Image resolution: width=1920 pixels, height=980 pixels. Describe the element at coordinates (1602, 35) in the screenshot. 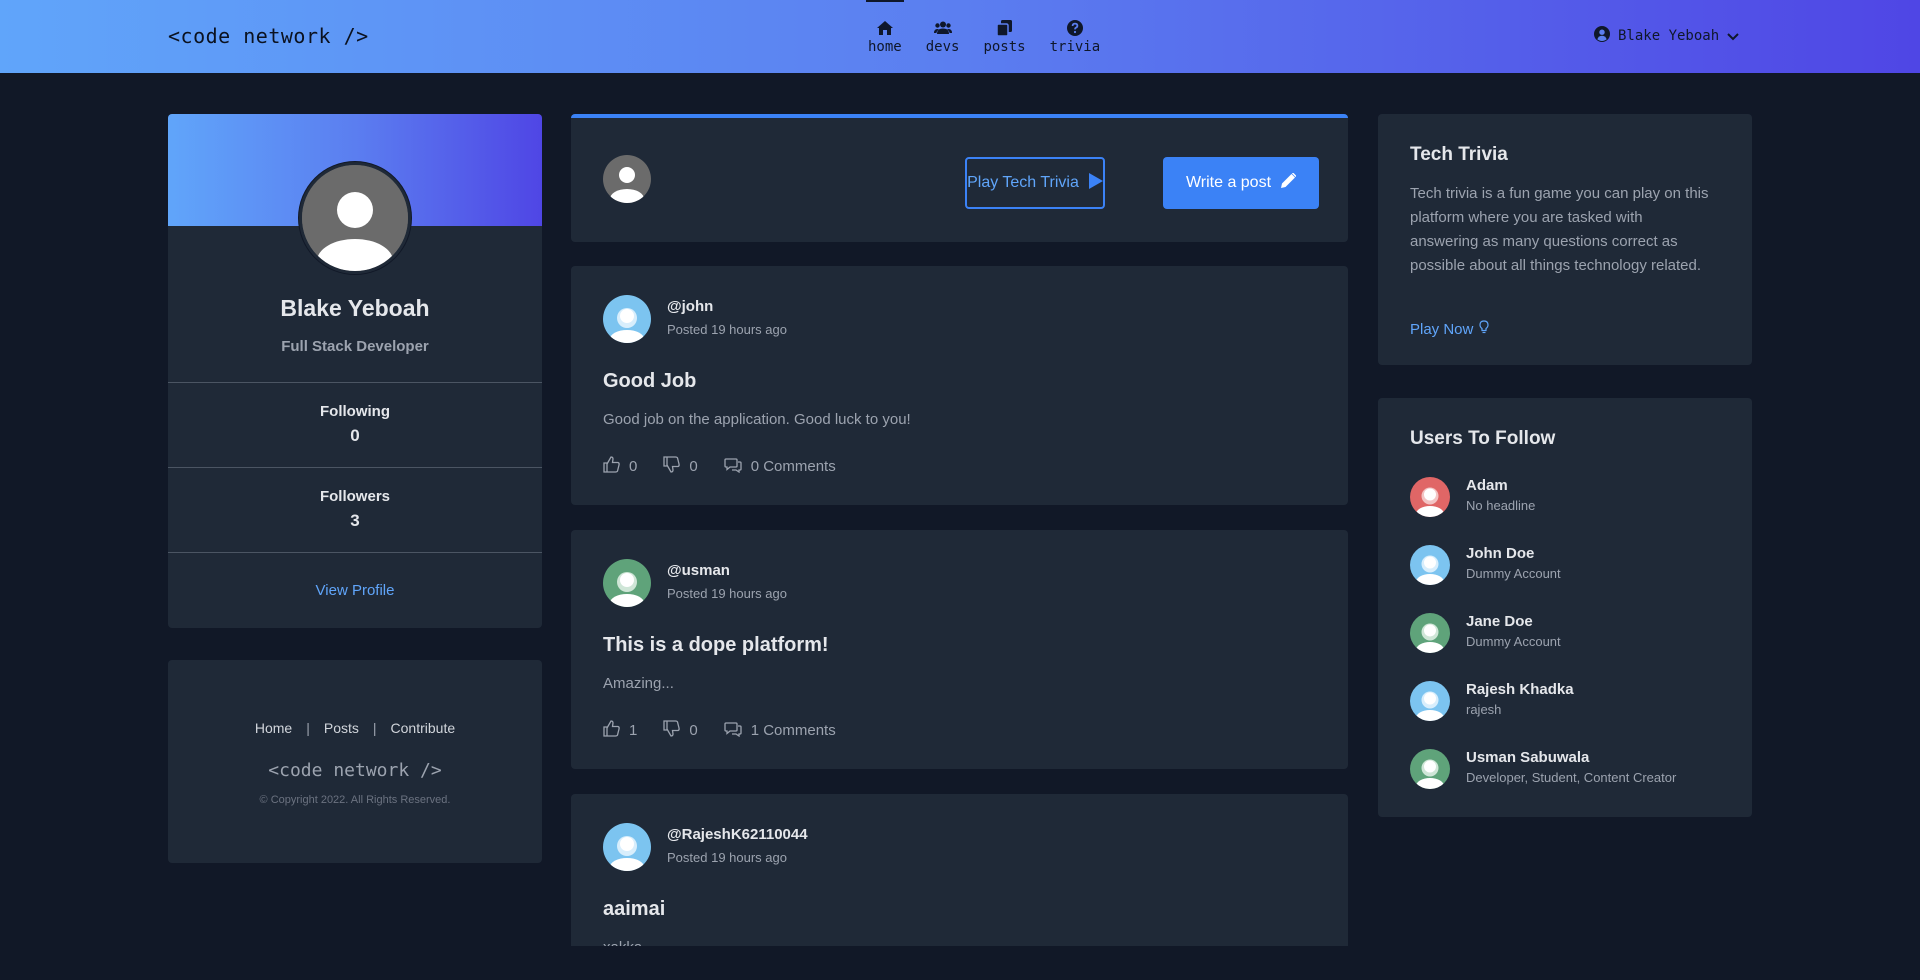

I see `user-circle-icon` at that location.